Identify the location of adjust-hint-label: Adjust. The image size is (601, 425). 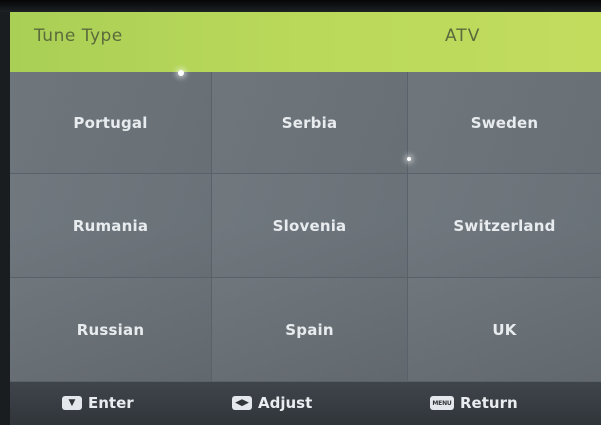
(285, 403).